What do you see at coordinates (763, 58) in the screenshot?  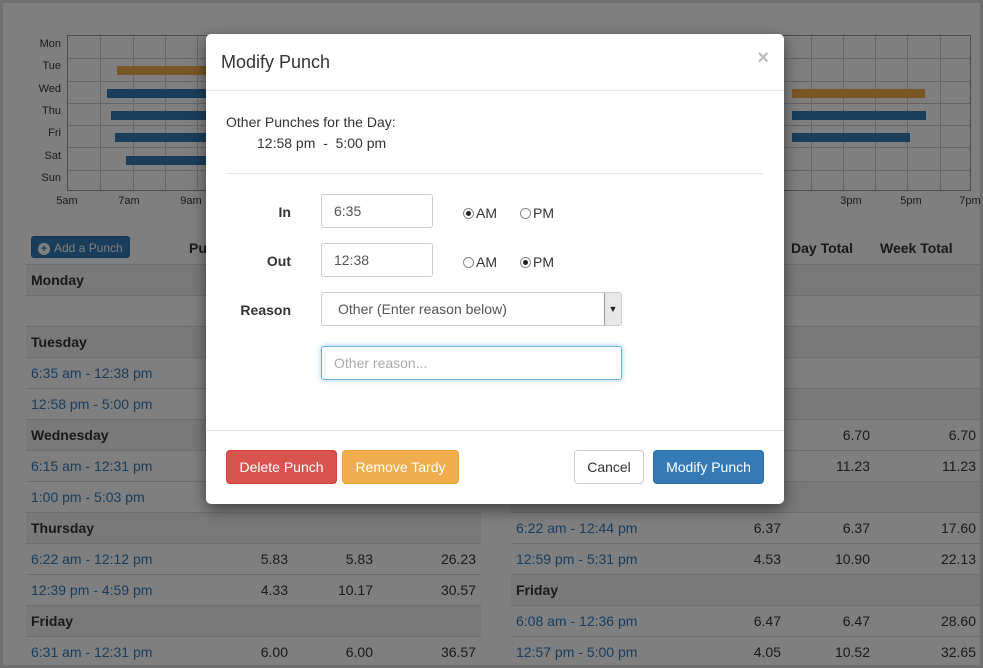 I see `close-icon: ×` at bounding box center [763, 58].